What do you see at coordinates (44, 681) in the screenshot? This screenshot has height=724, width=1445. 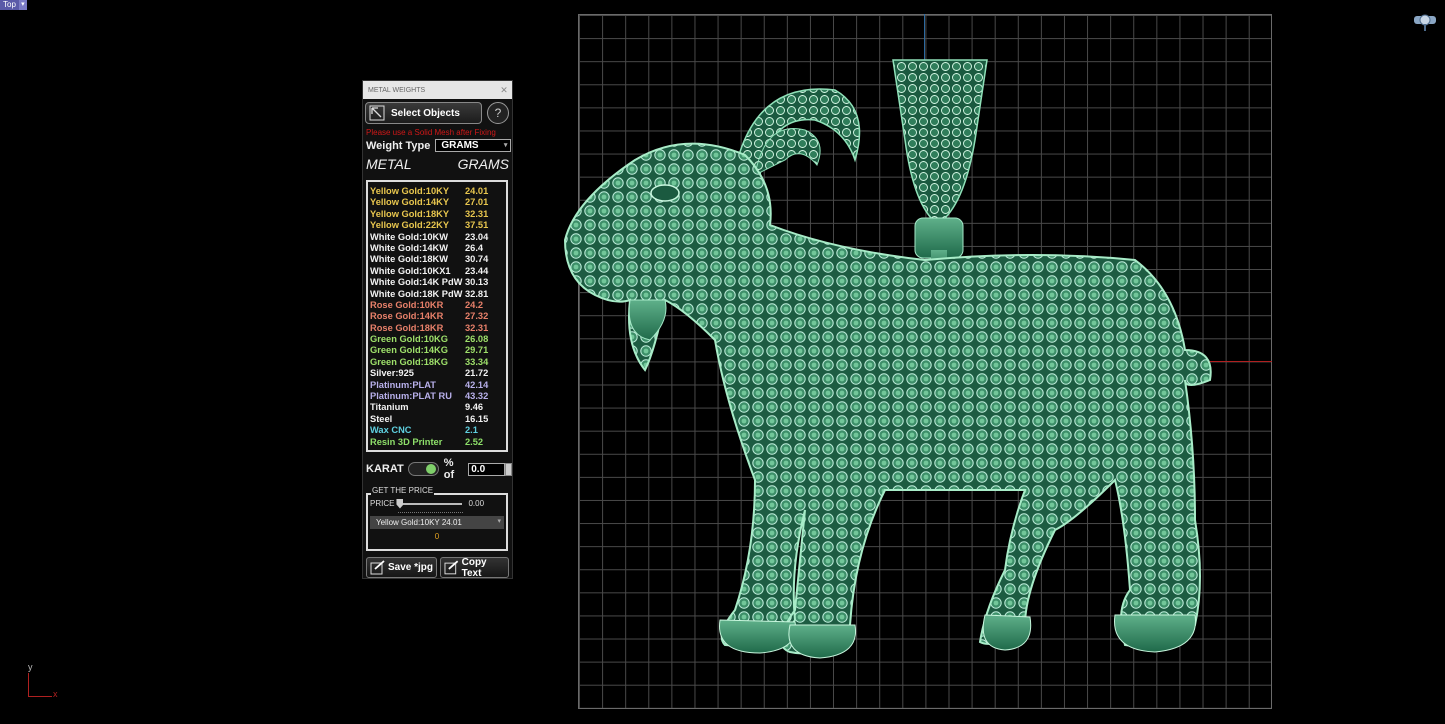 I see `axis-triad: y x` at bounding box center [44, 681].